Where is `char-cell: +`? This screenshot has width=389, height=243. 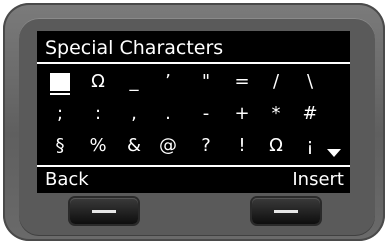 char-cell: + is located at coordinates (242, 114).